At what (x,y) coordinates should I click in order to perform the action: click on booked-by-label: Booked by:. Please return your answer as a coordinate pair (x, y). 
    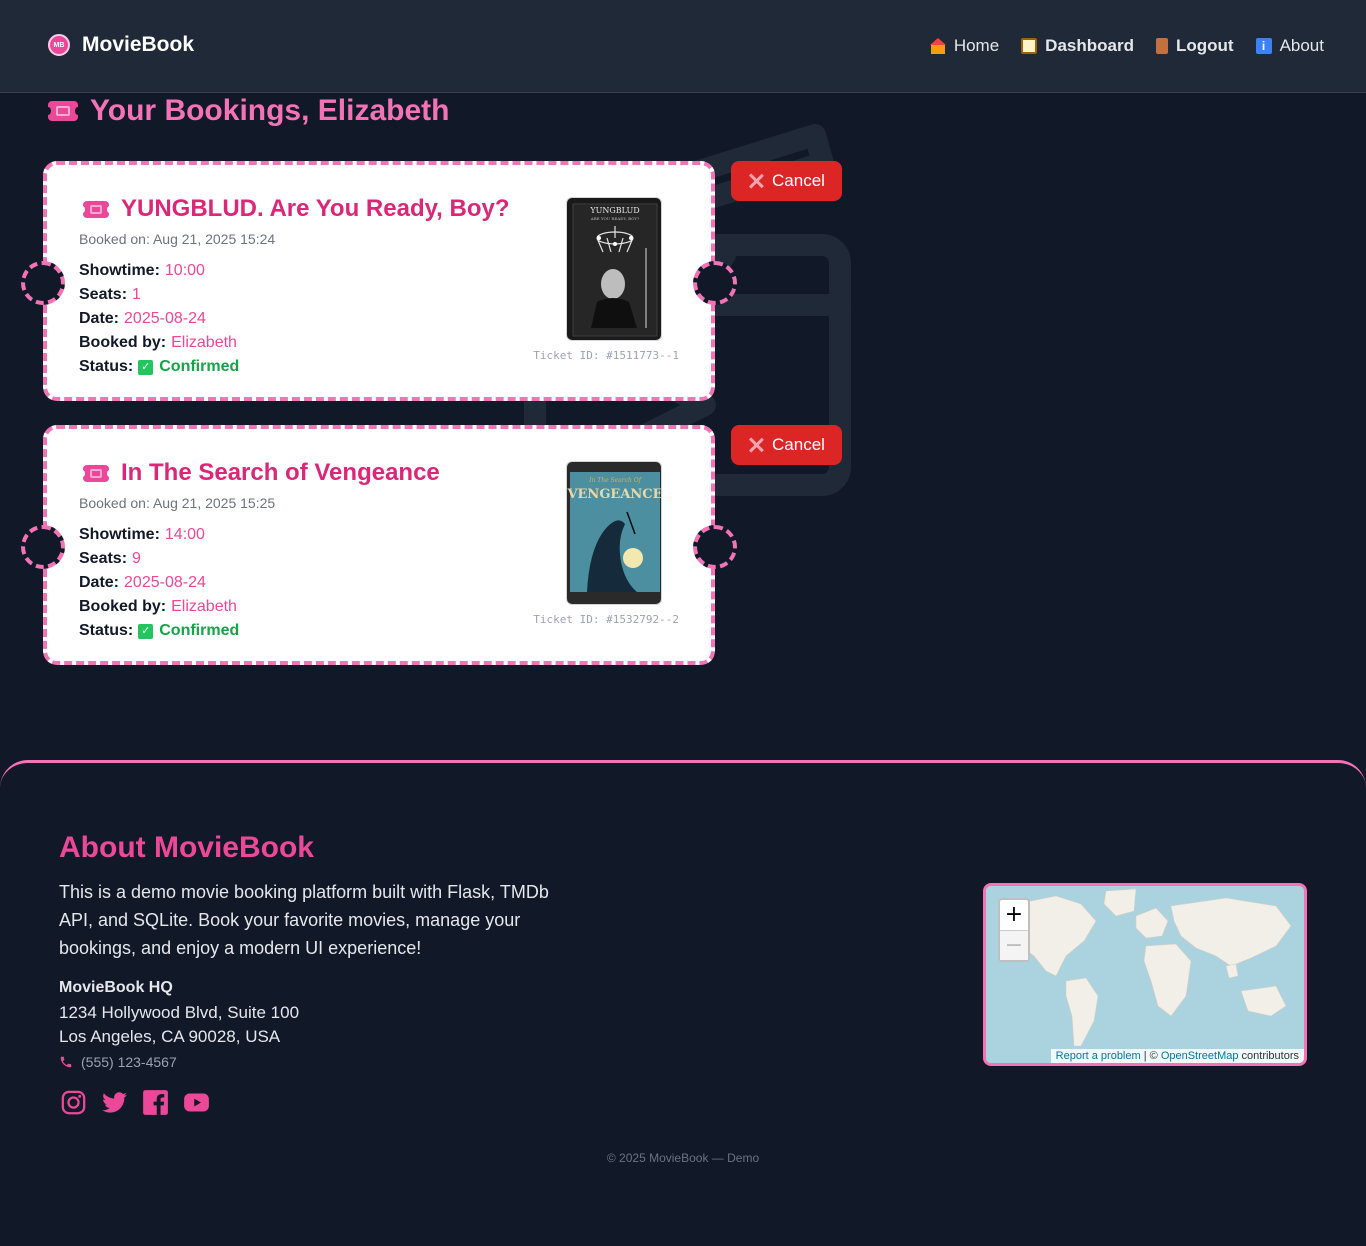
    Looking at the image, I should click on (123, 342).